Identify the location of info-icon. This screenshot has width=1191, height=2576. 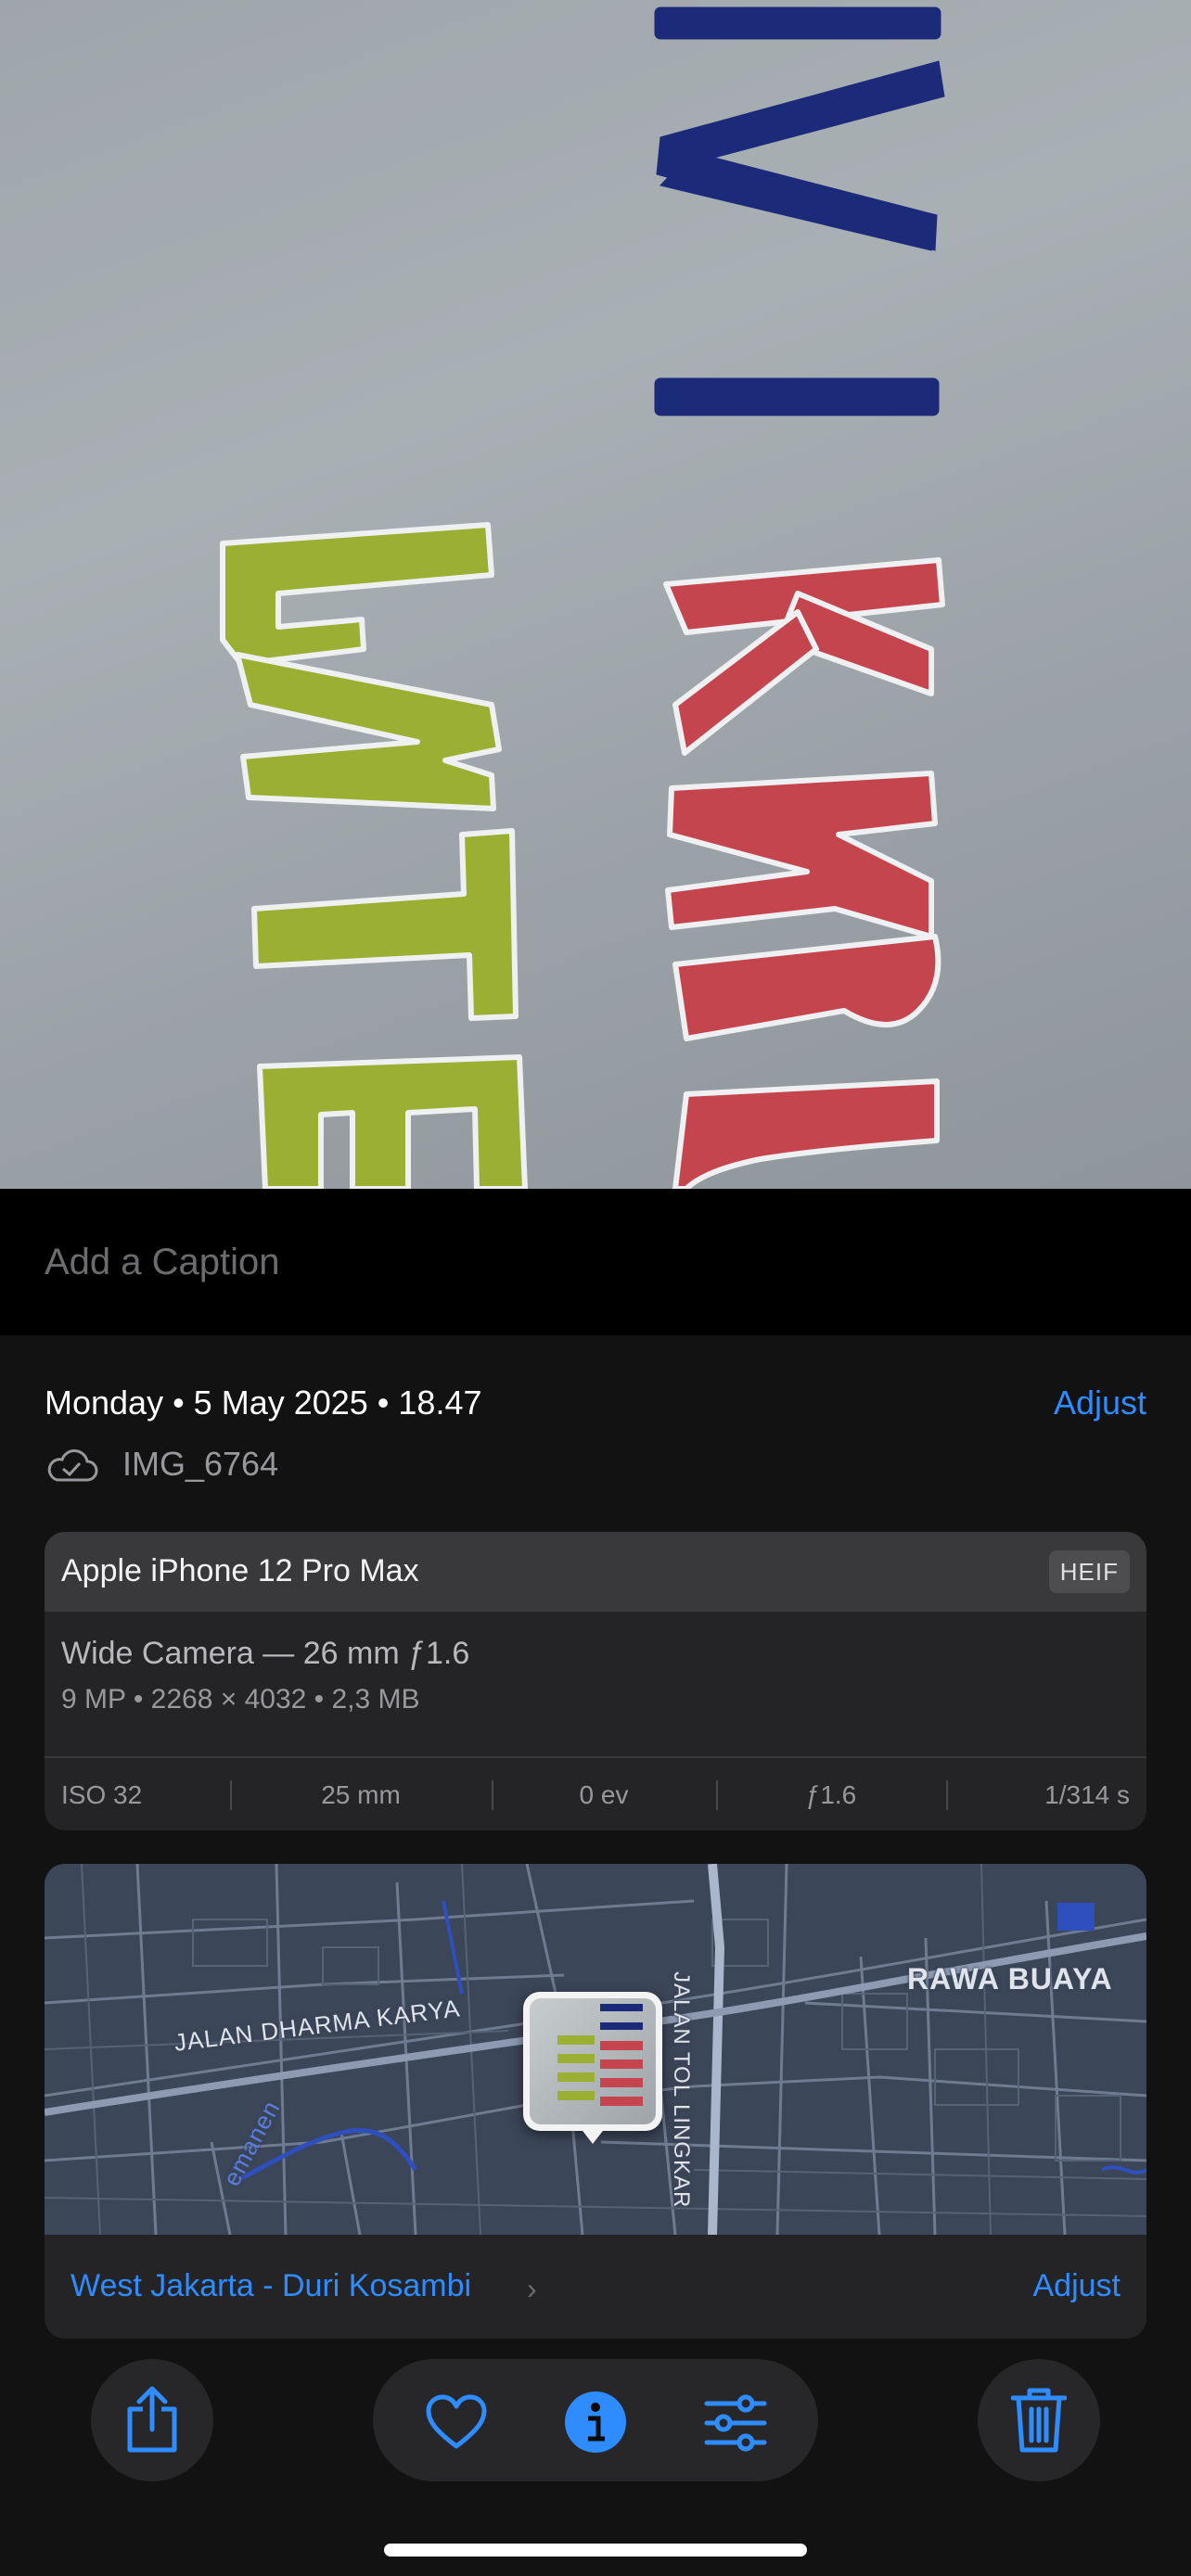
(595, 2422).